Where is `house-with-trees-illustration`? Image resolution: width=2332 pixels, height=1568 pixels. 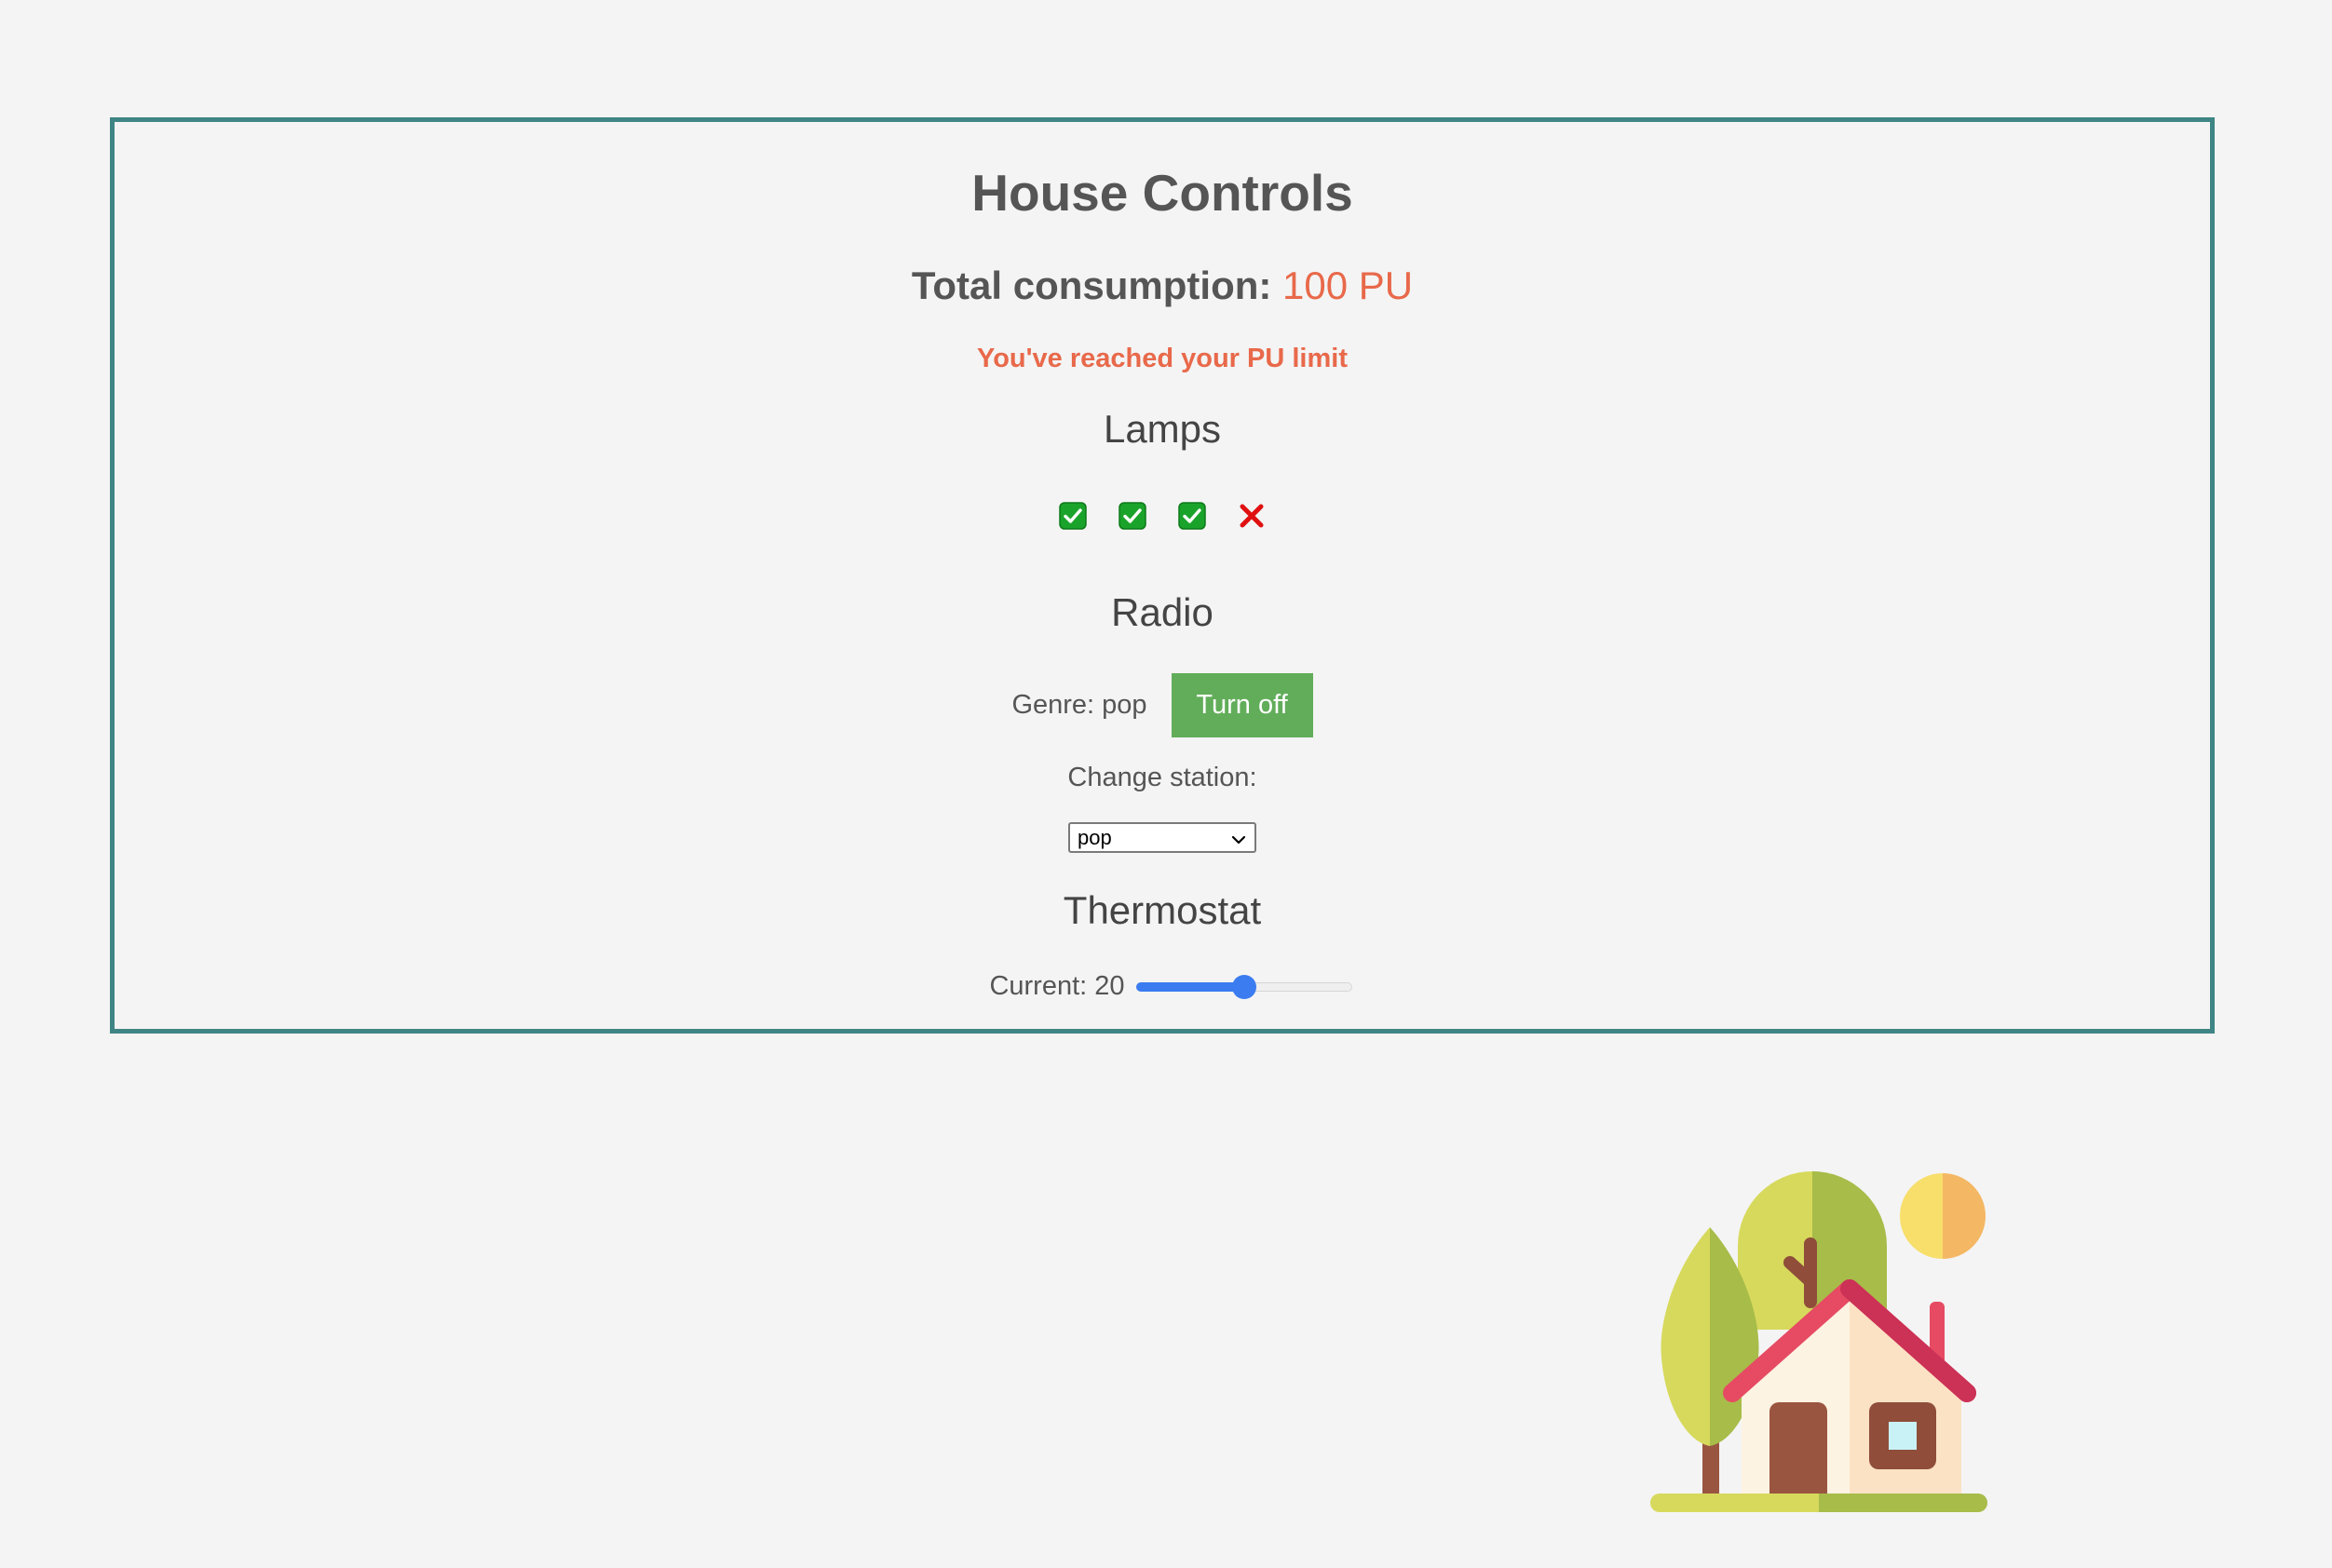 house-with-trees-illustration is located at coordinates (1819, 1341).